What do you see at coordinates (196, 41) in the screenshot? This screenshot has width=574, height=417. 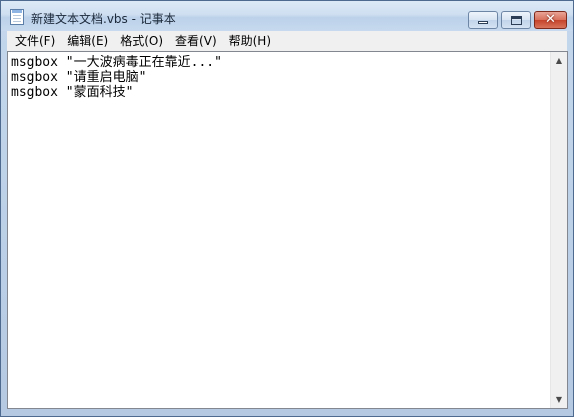 I see `menu-view: 查看(V)` at bounding box center [196, 41].